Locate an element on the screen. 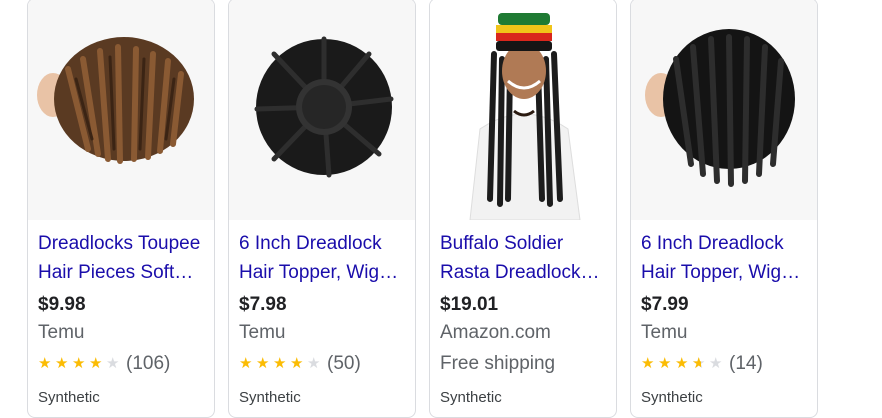 The height and width of the screenshot is (418, 882). rating-count: (14) is located at coordinates (746, 363).